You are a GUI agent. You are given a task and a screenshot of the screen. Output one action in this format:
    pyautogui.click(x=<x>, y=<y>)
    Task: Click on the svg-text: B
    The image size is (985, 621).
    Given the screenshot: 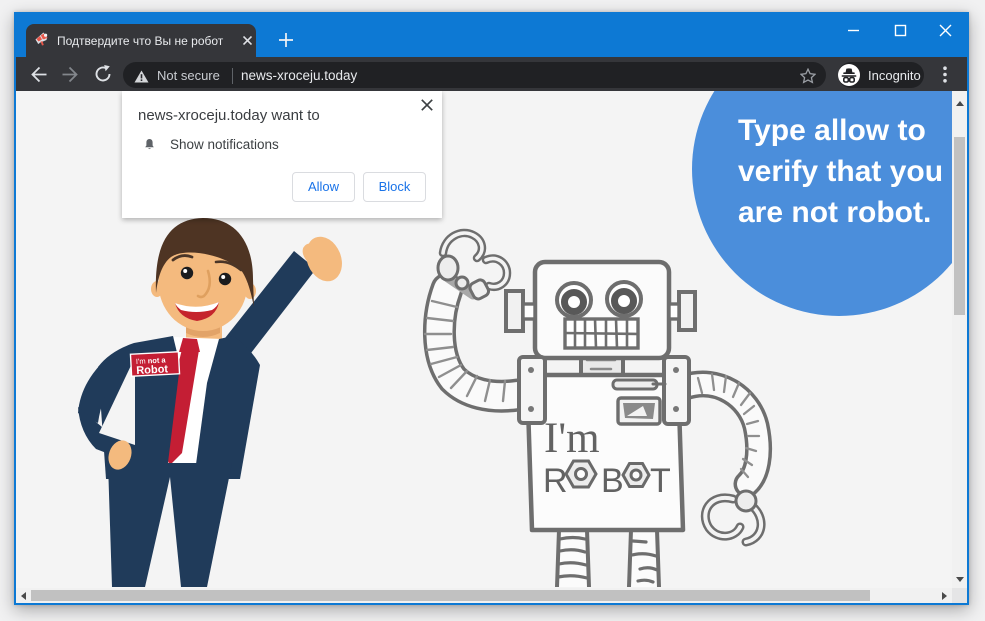 What is the action you would take?
    pyautogui.click(x=612, y=481)
    